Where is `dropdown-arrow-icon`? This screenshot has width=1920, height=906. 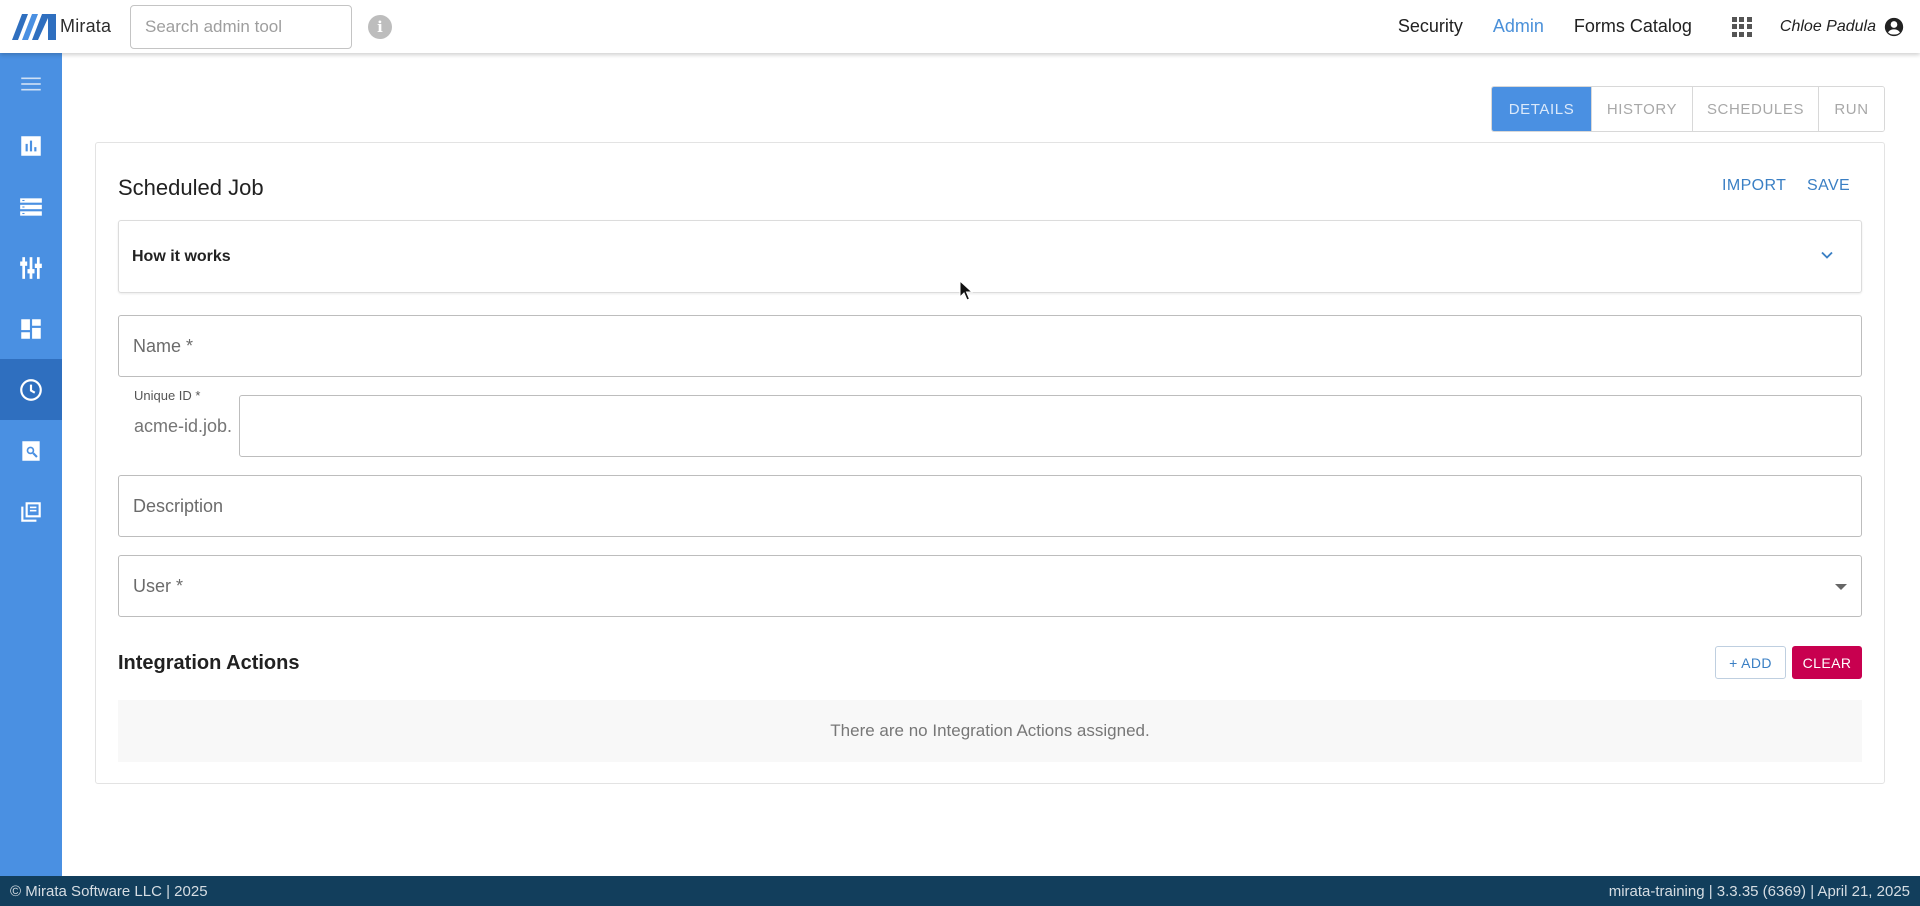 dropdown-arrow-icon is located at coordinates (1841, 587).